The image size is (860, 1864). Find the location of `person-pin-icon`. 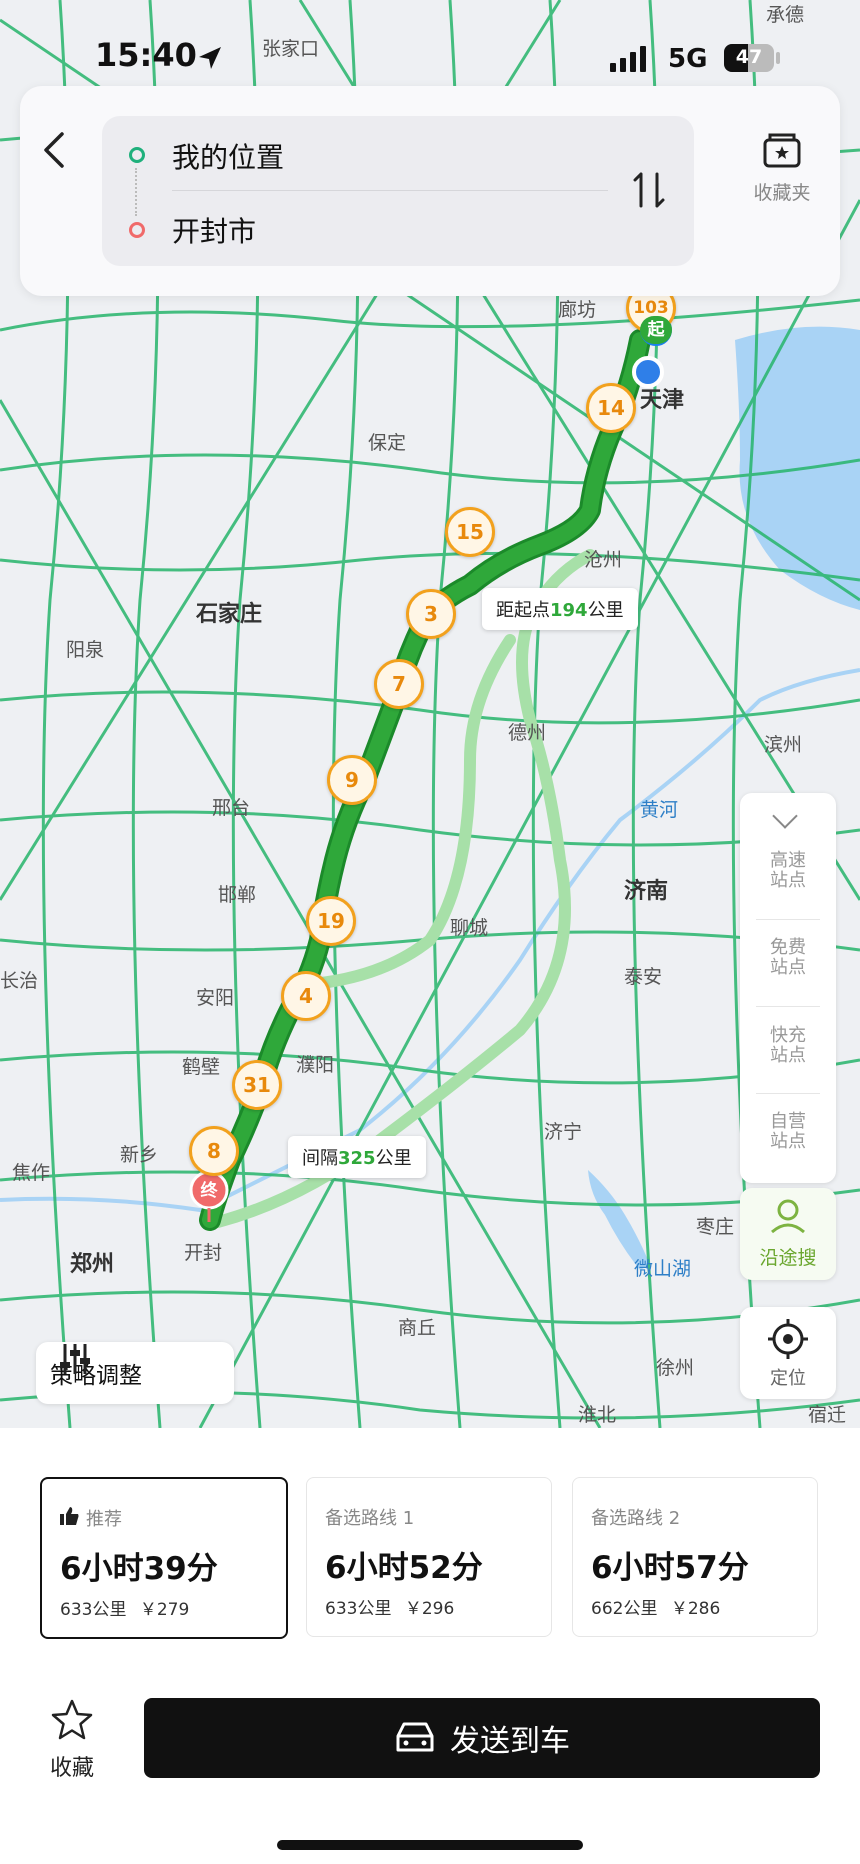

person-pin-icon is located at coordinates (788, 1216).